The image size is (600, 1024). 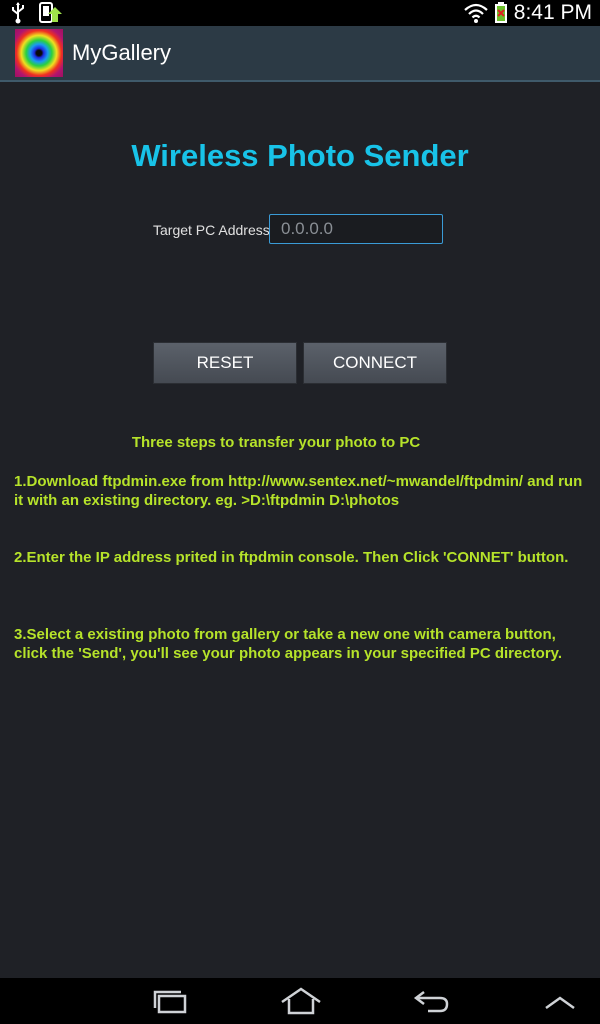 I want to click on usb-icon, so click(x=18, y=13).